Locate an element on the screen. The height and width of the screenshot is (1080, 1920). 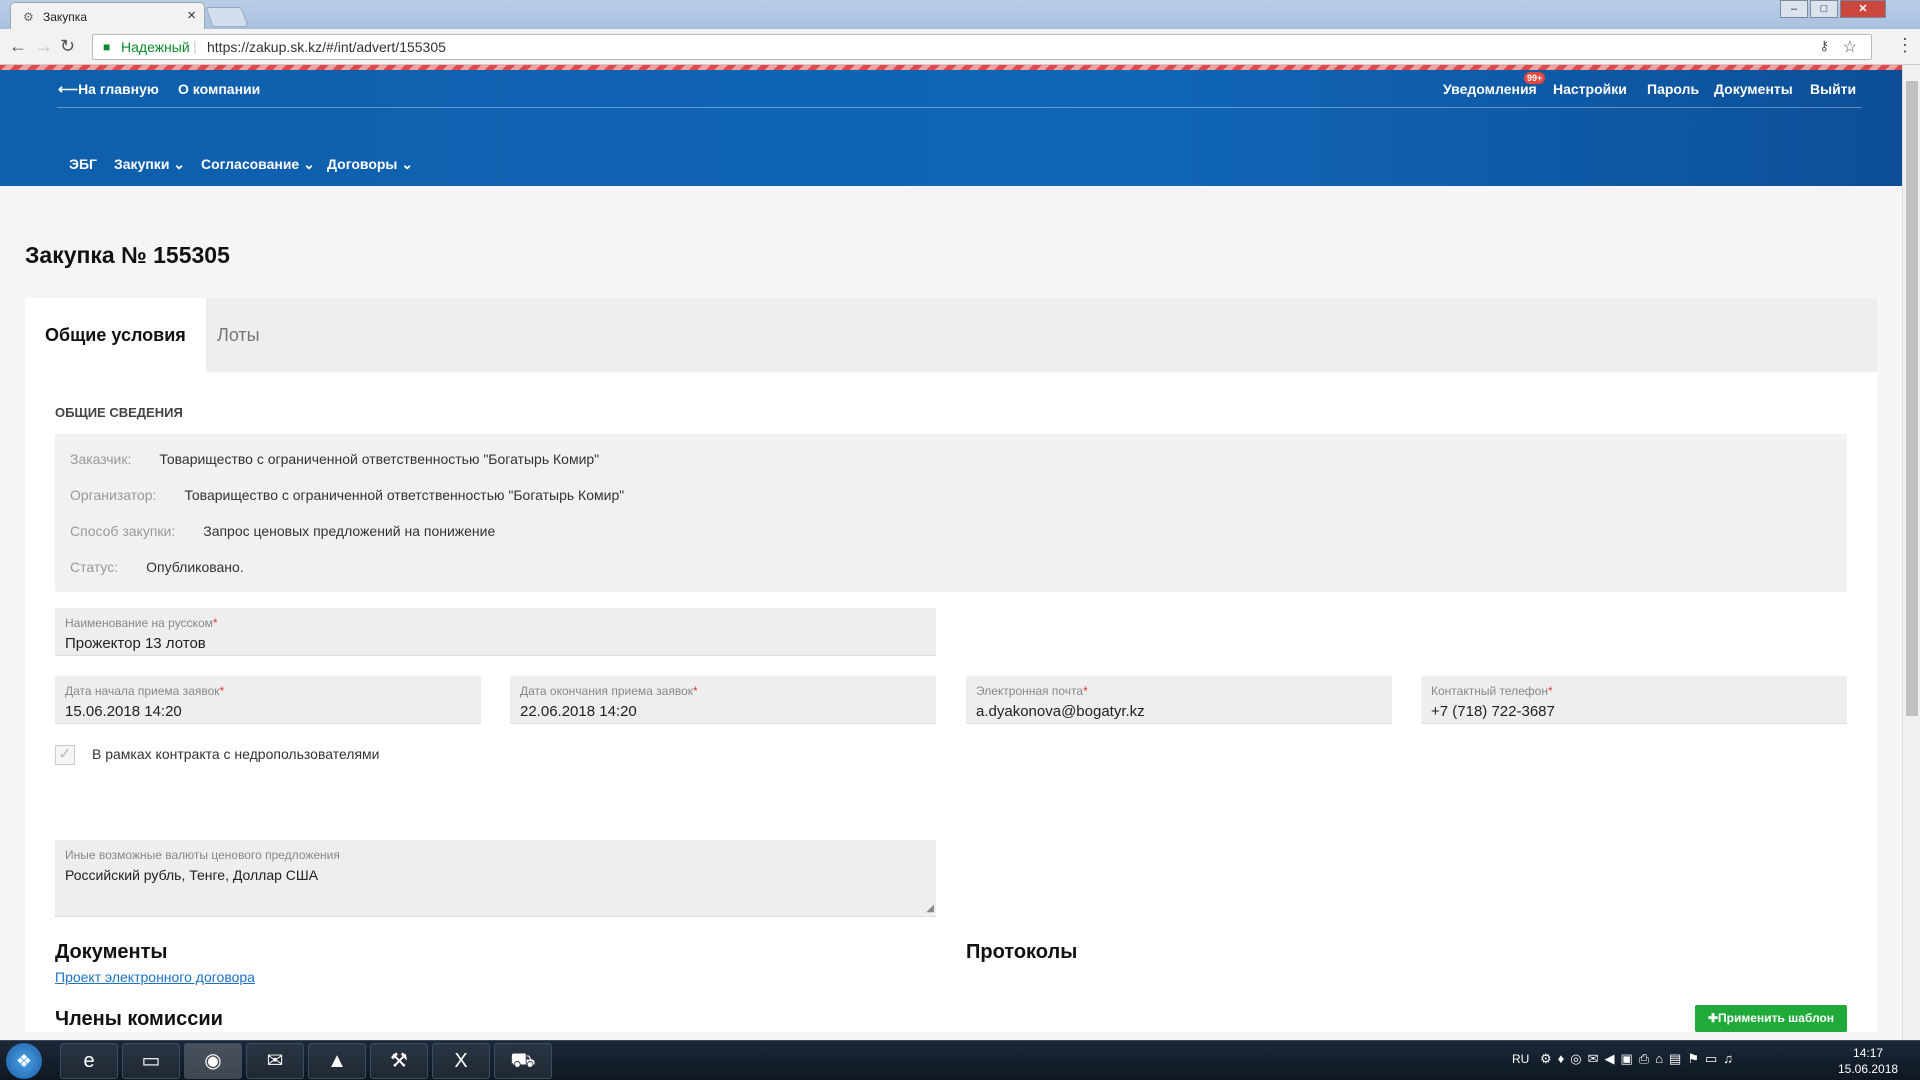
notifications-badge: 99+ is located at coordinates (1535, 78).